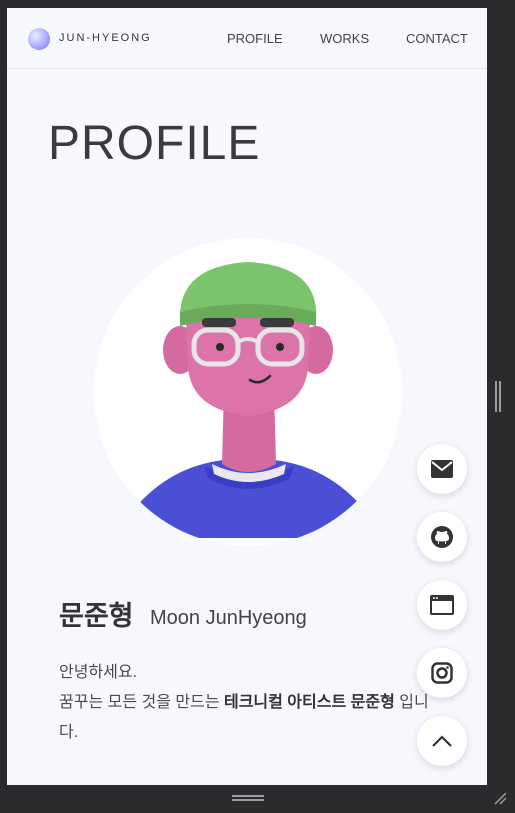 The width and height of the screenshot is (515, 813). I want to click on brand-name: JUN-HYEONG, so click(105, 38).